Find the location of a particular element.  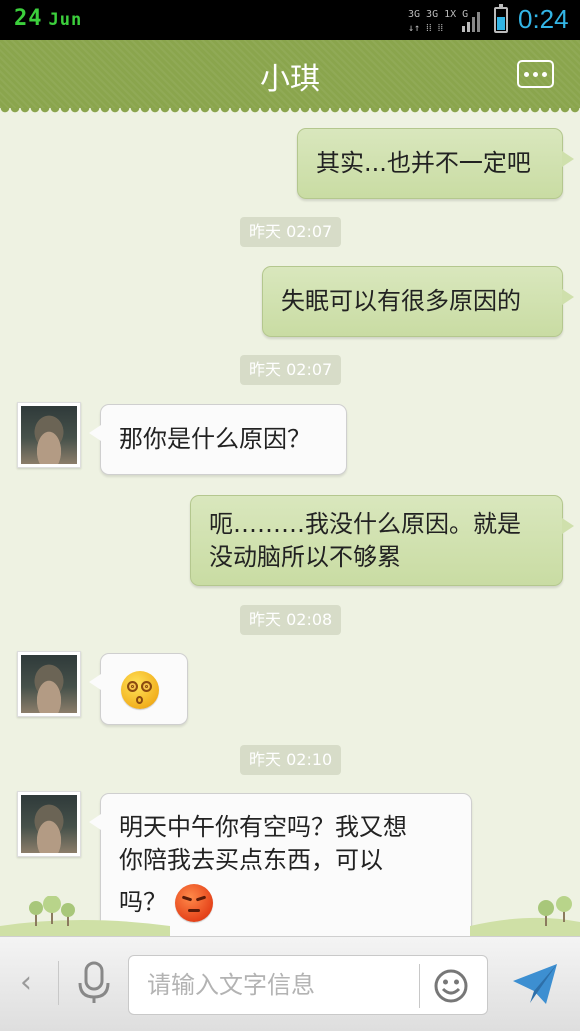

input-bar: ‹ is located at coordinates (290, 983).